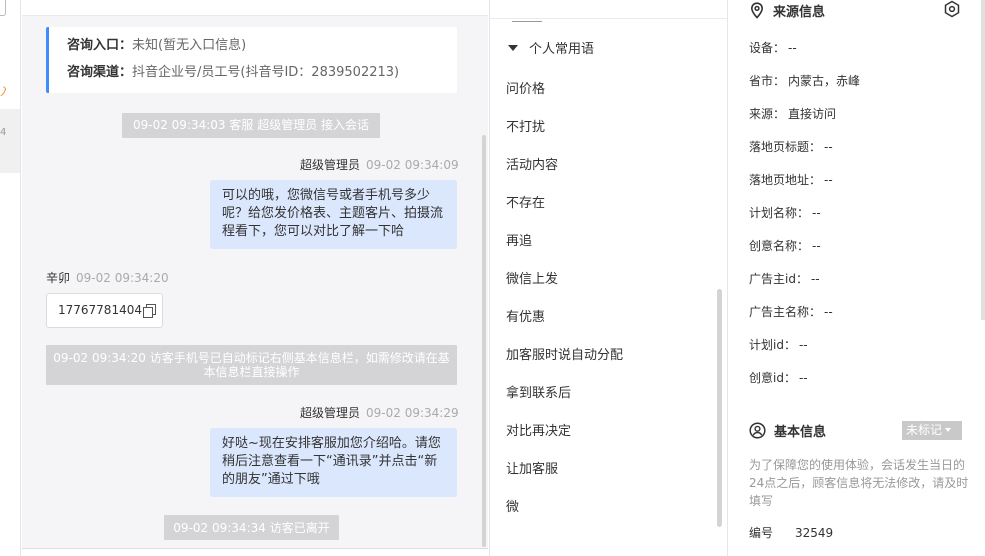 The height and width of the screenshot is (556, 985). Describe the element at coordinates (58, 278) in the screenshot. I see `visitor-name: 辛卯` at that location.